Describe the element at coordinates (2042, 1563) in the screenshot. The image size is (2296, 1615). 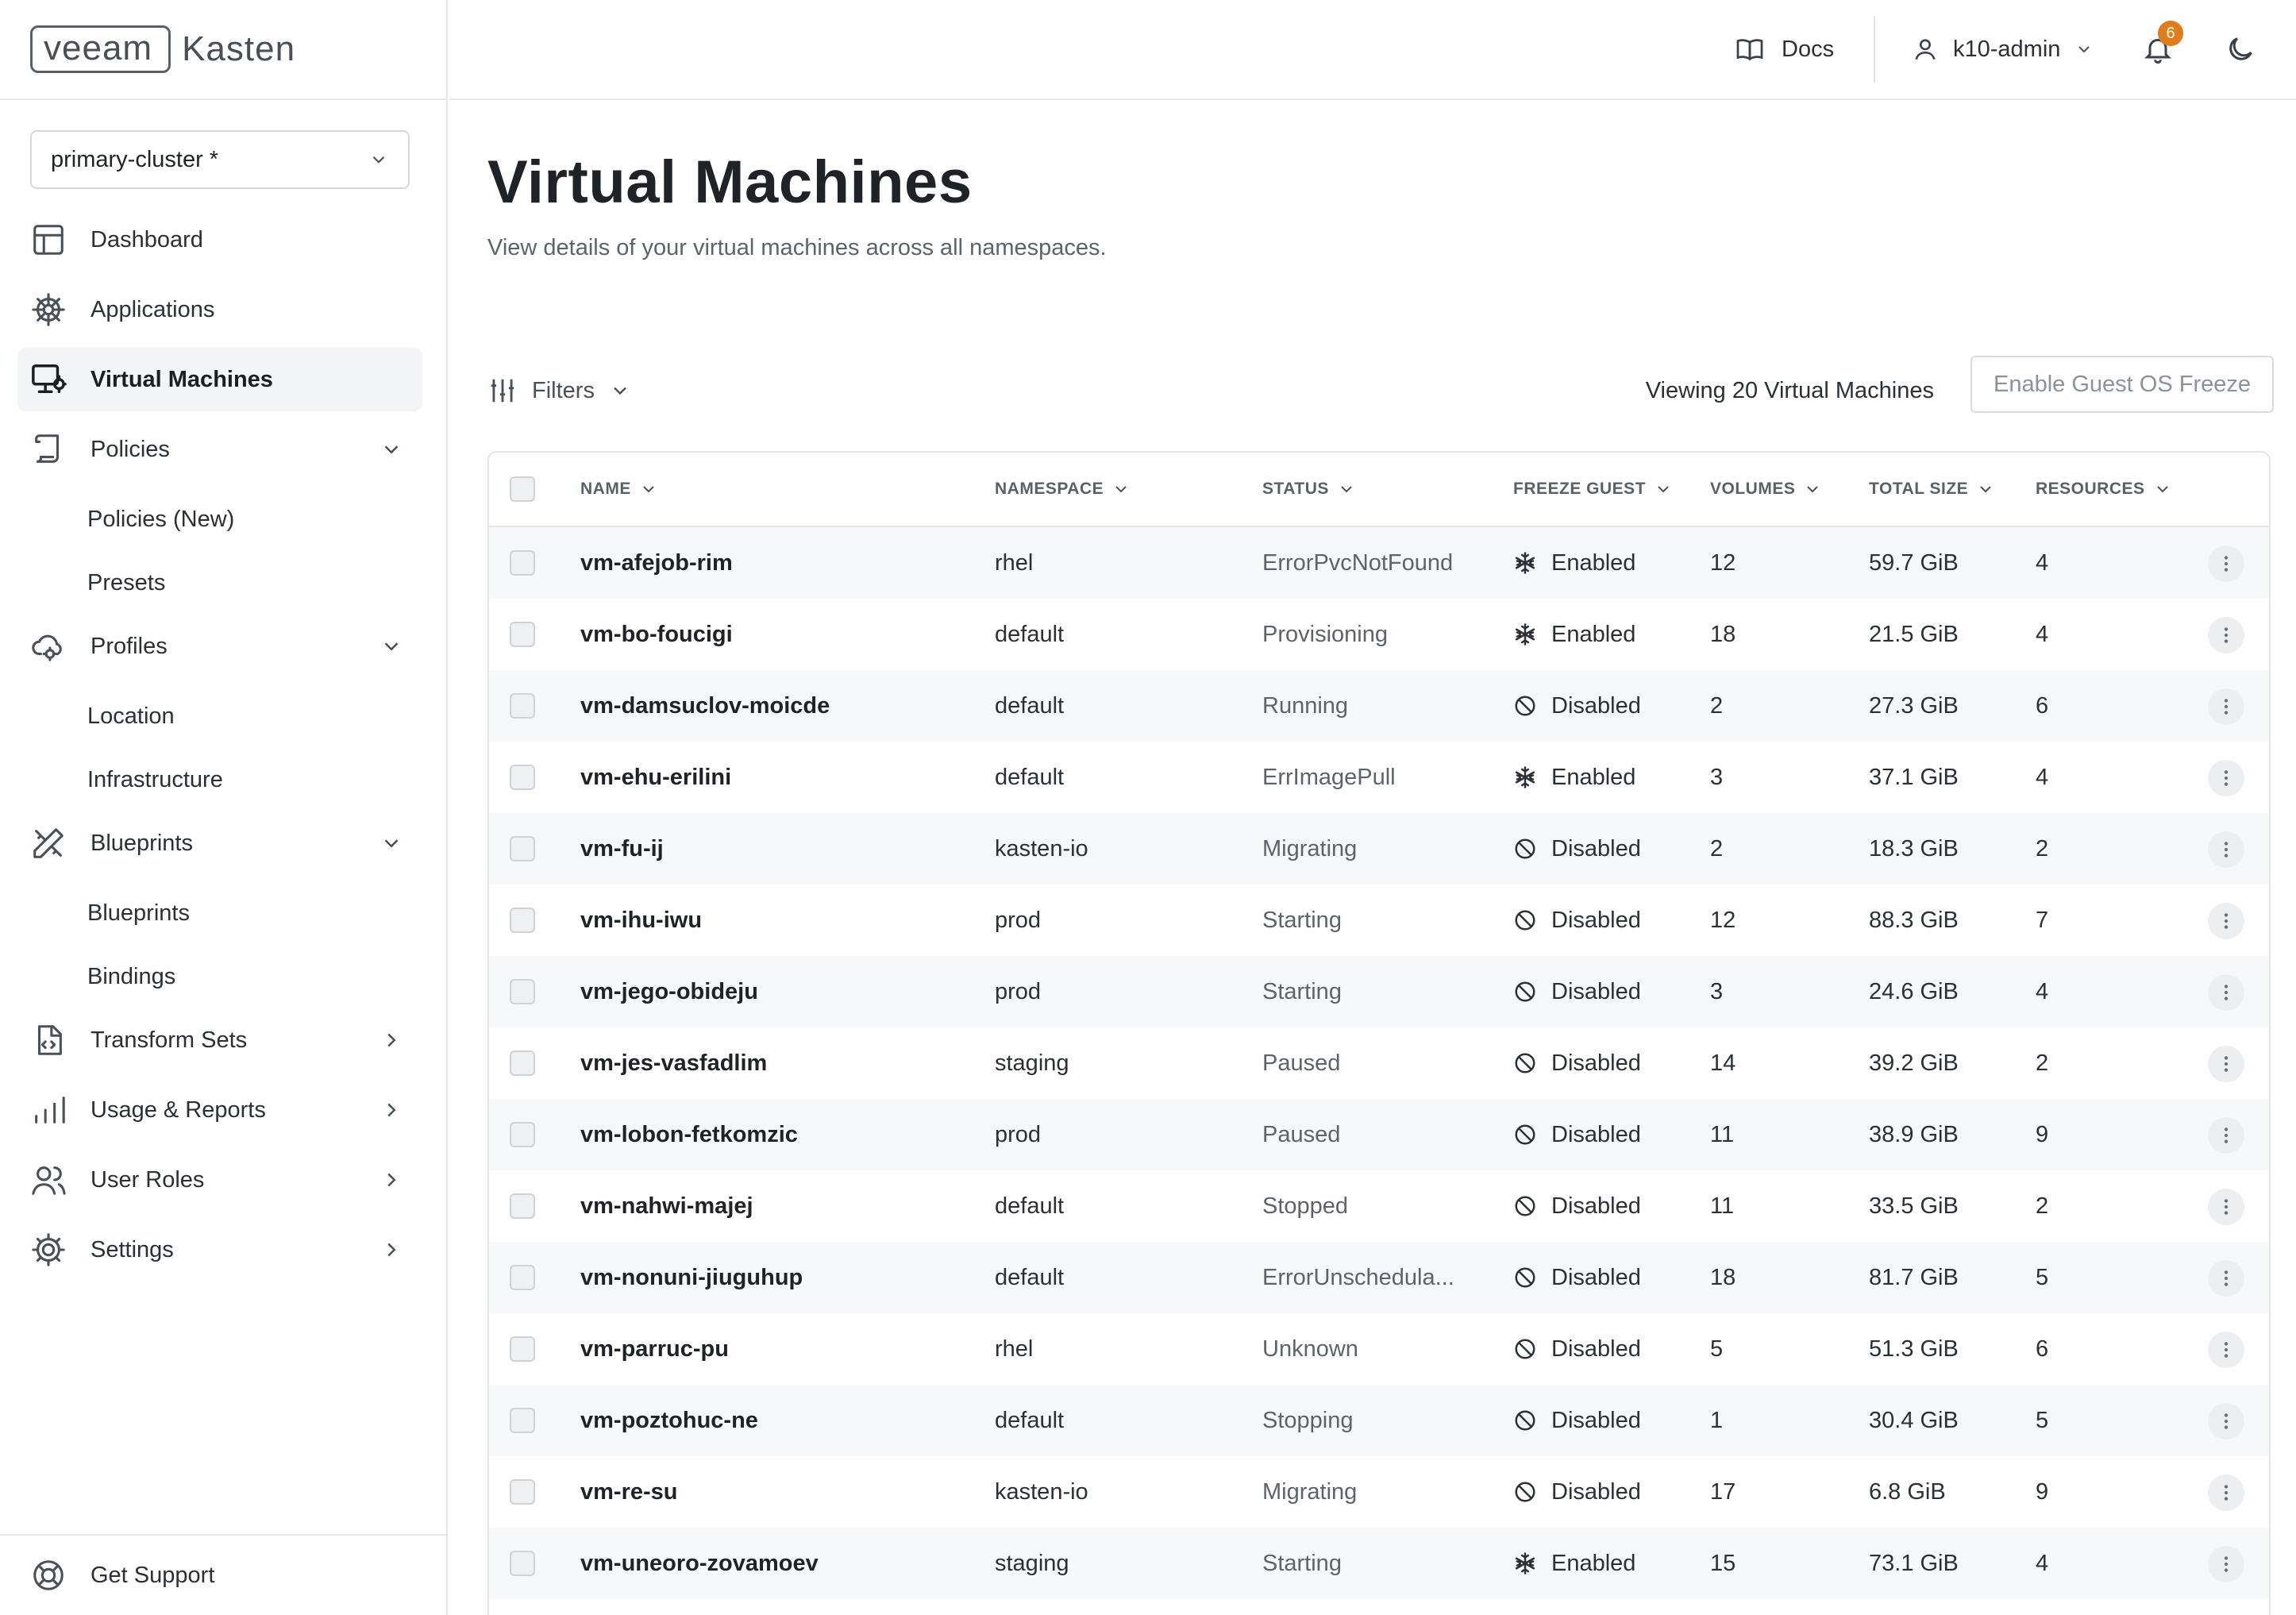
I see `cell-resources-text: 4` at that location.